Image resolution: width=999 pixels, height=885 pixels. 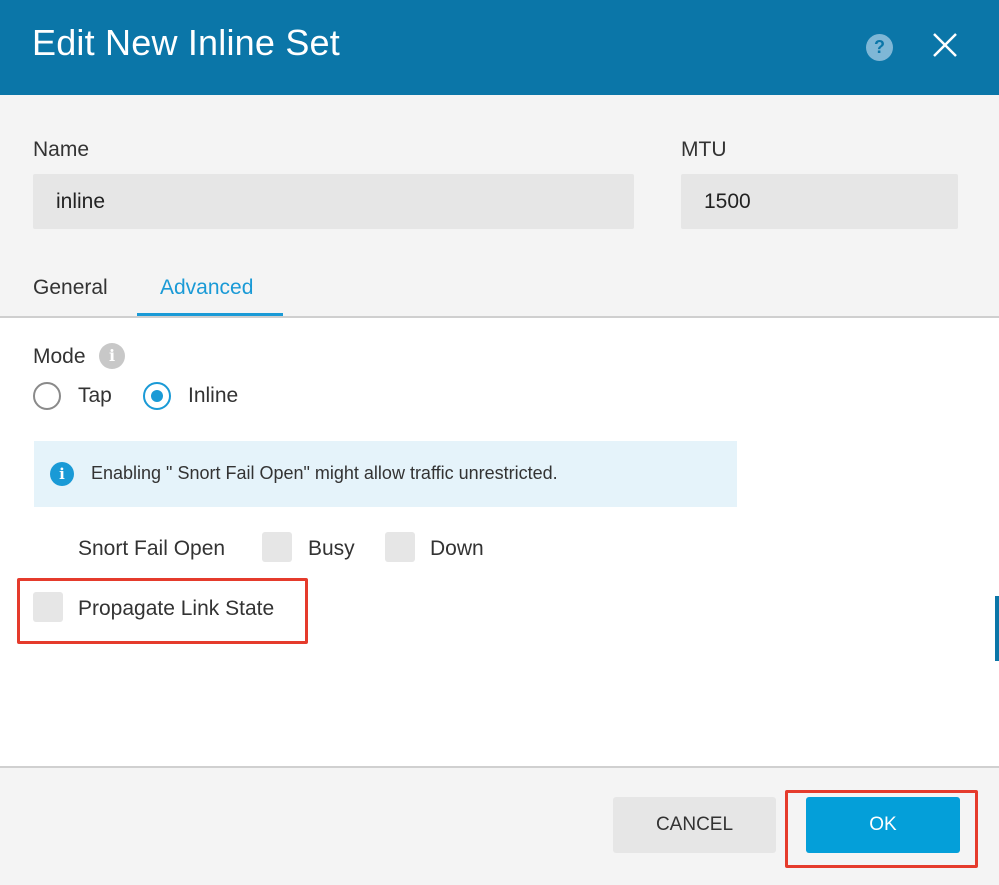 I want to click on down-label: Down, so click(x=457, y=549).